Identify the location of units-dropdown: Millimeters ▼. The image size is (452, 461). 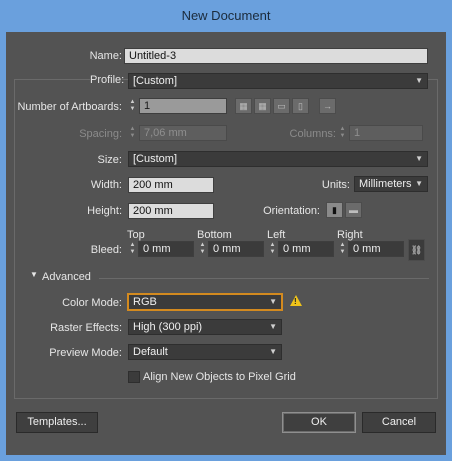
(391, 184).